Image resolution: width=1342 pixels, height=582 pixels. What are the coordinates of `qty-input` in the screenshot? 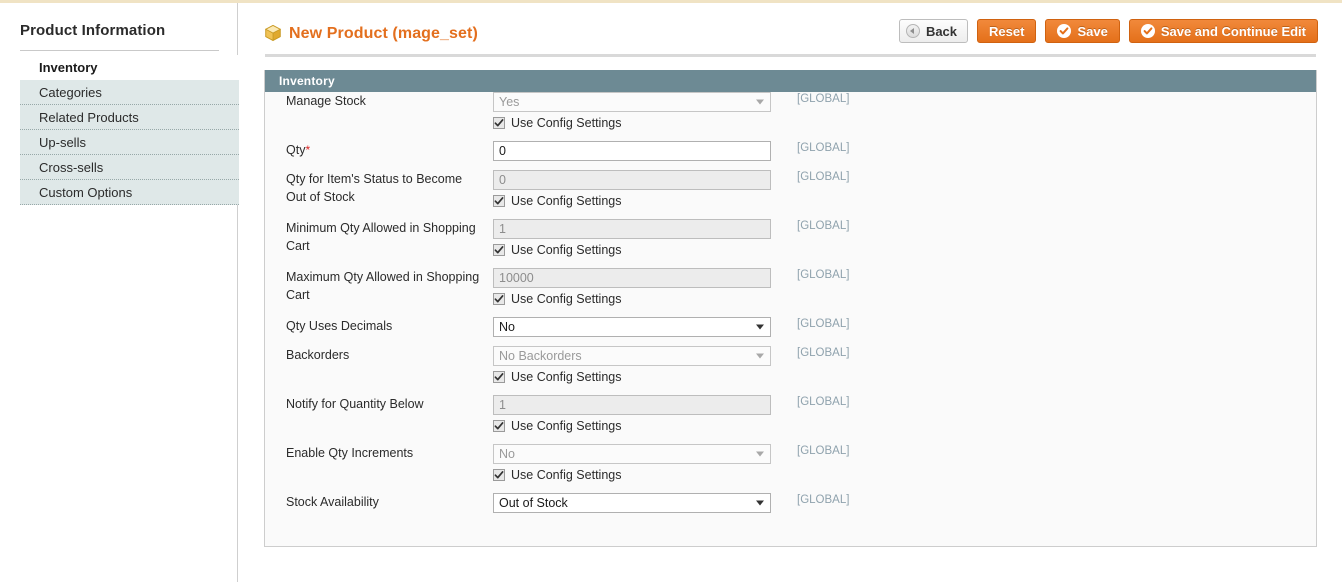 It's located at (632, 151).